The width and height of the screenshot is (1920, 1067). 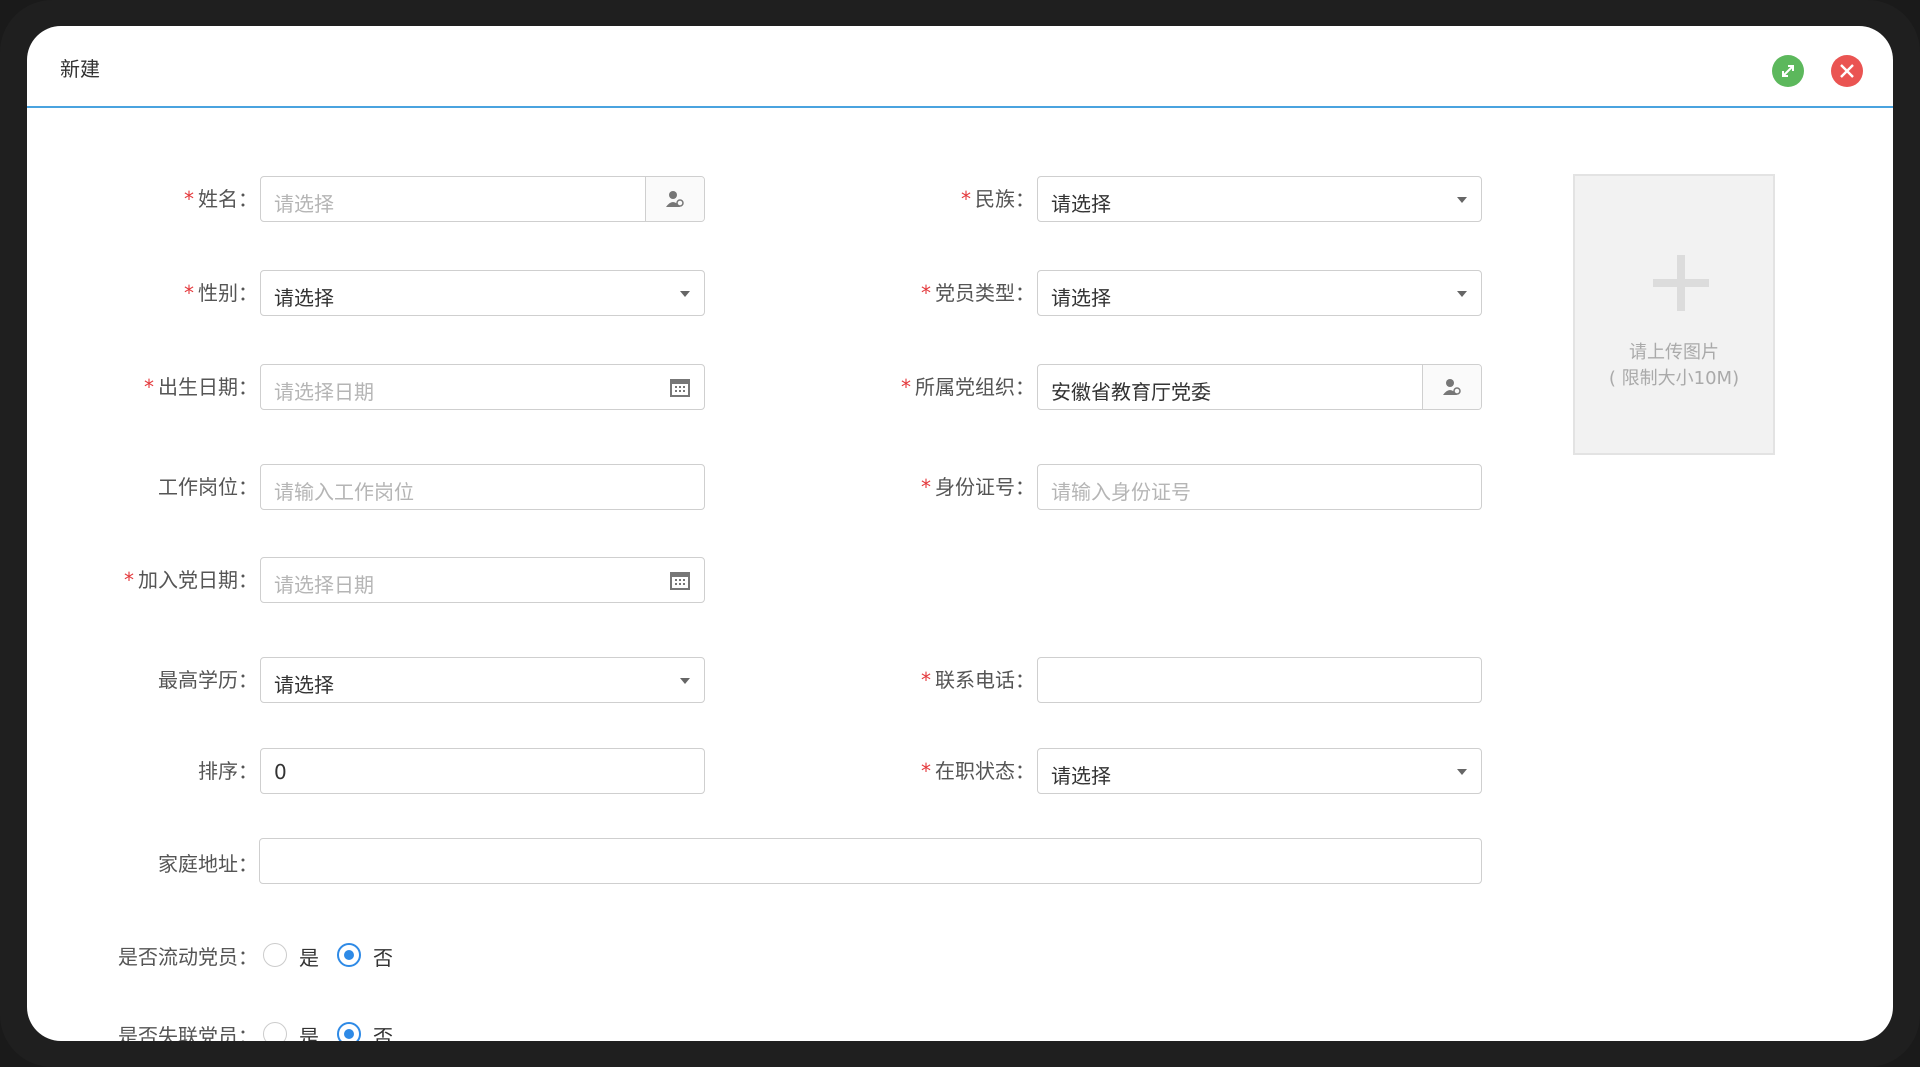 What do you see at coordinates (324, 585) in the screenshot?
I see `join-date-placeholder: 请选择日期` at bounding box center [324, 585].